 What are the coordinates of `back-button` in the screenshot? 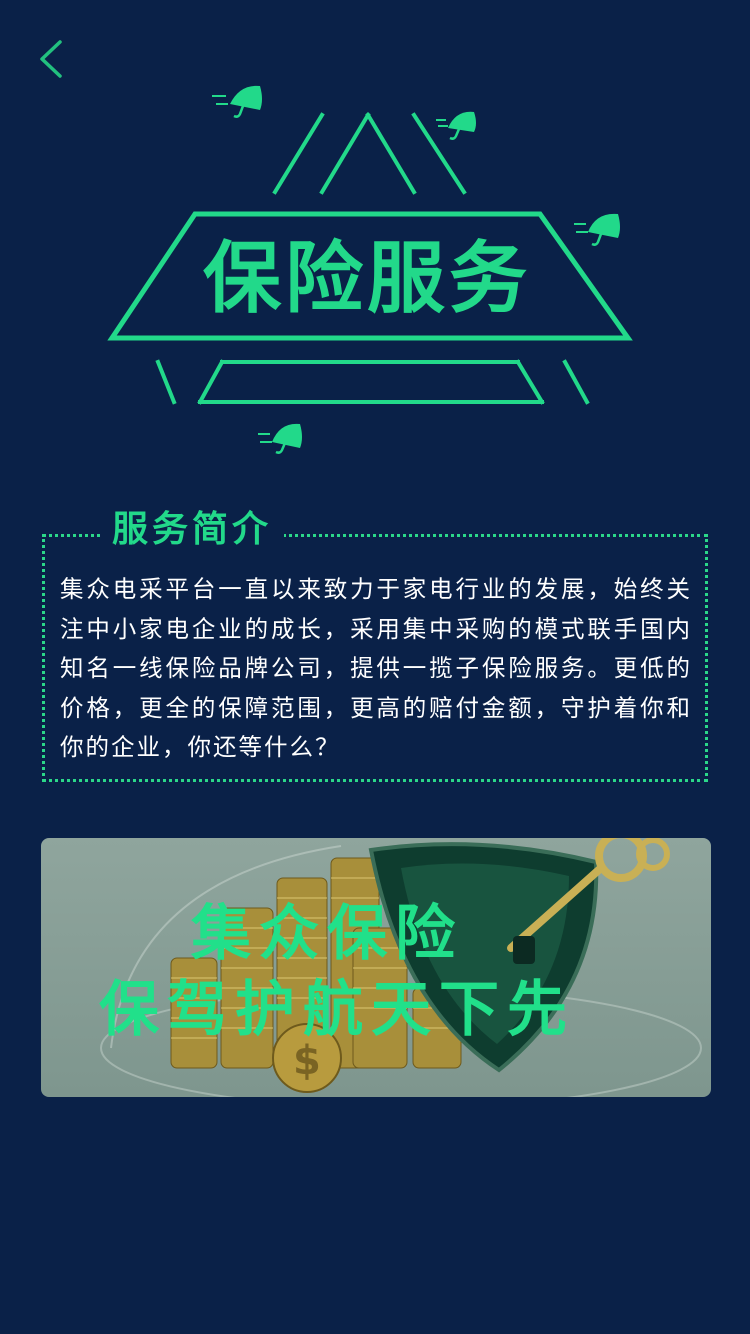 It's located at (53, 59).